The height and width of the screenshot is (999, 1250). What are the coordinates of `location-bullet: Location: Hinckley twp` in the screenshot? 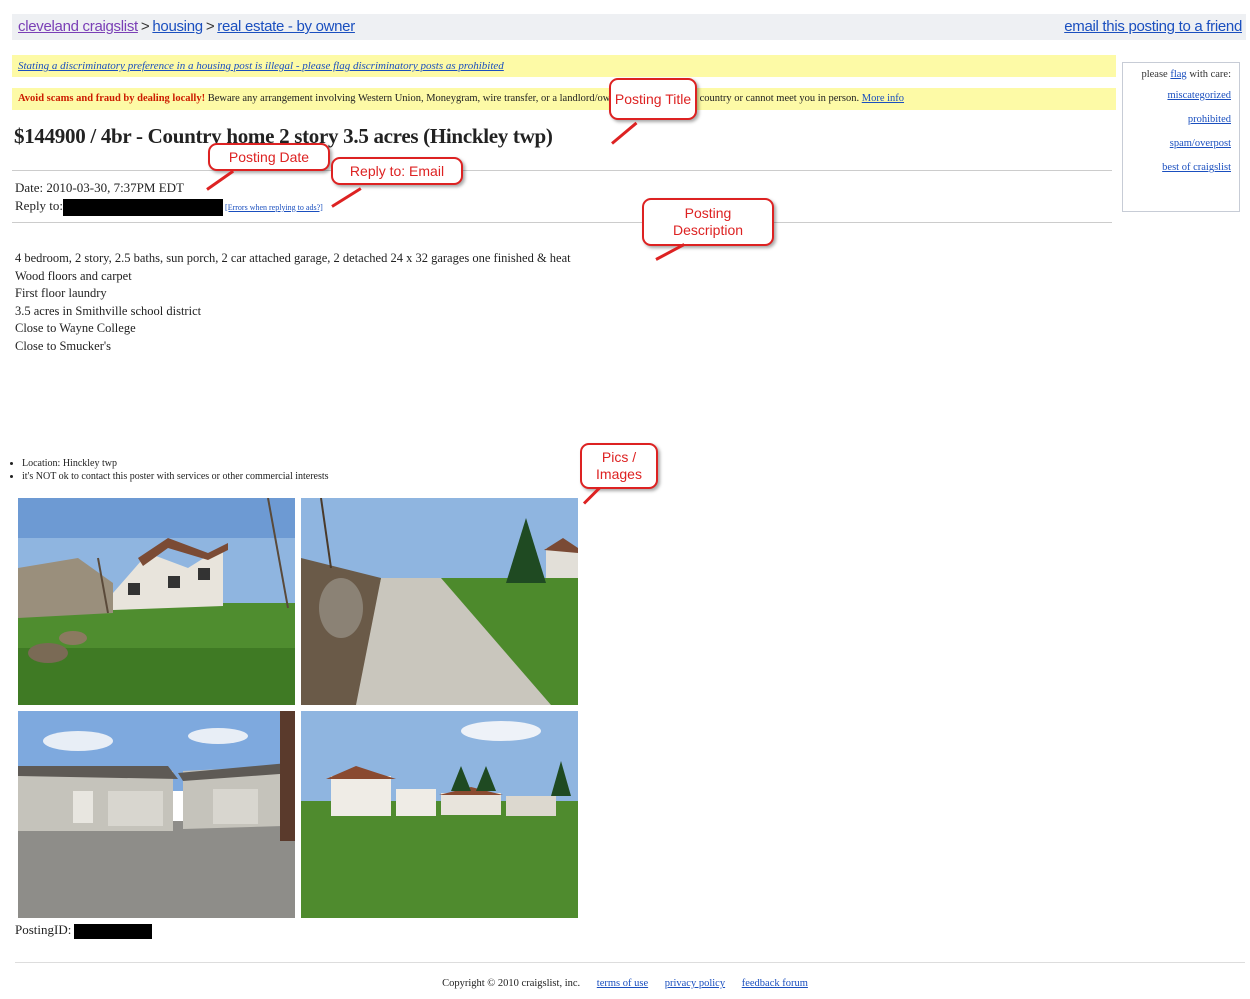 It's located at (175, 463).